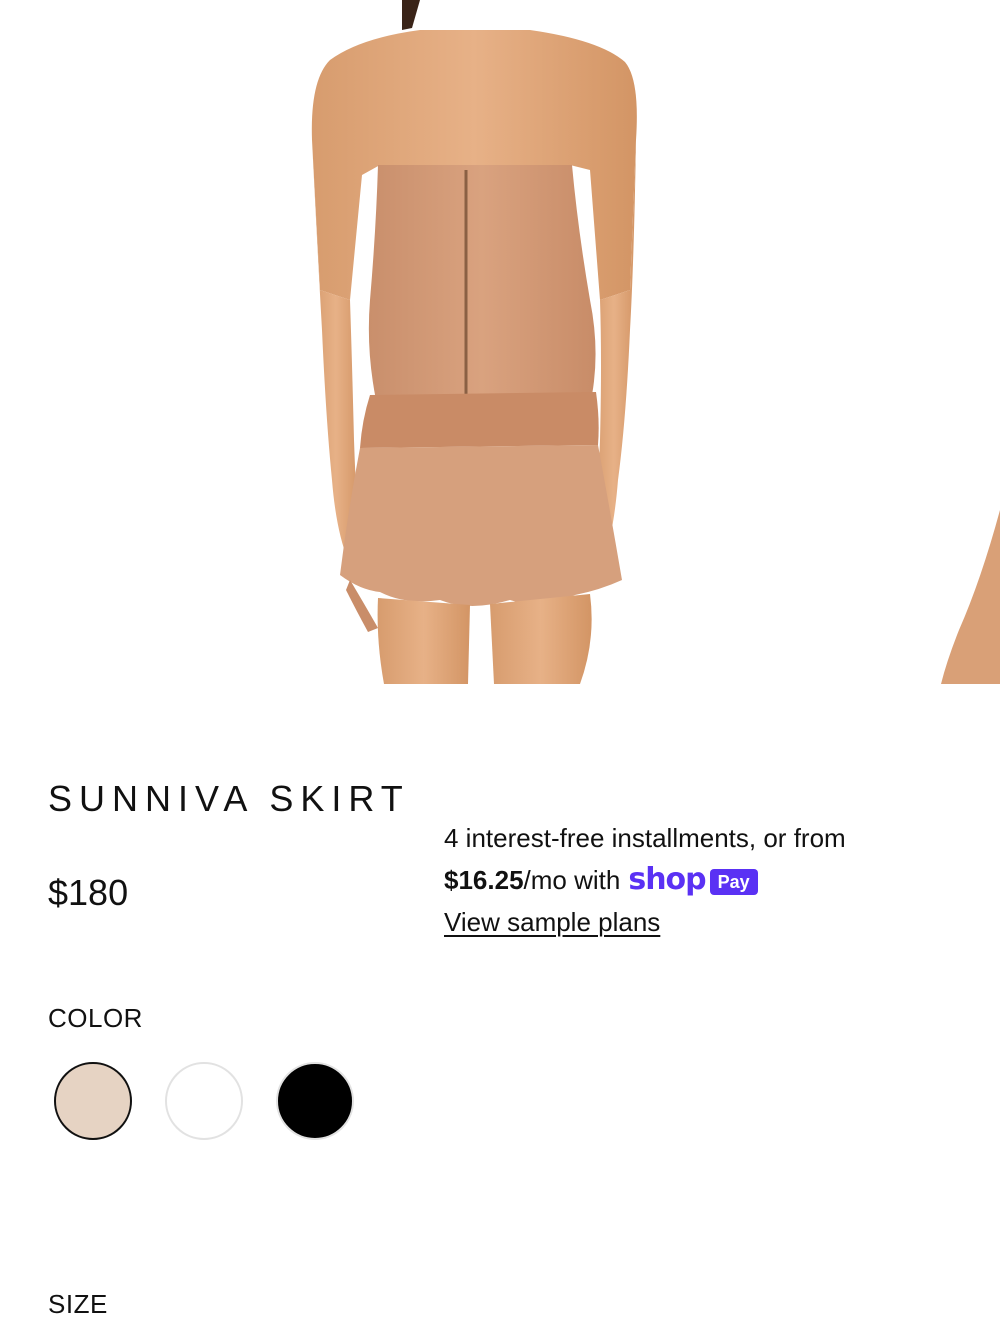 The image size is (1000, 1333). I want to click on view-plans-line: View sample plans, so click(714, 922).